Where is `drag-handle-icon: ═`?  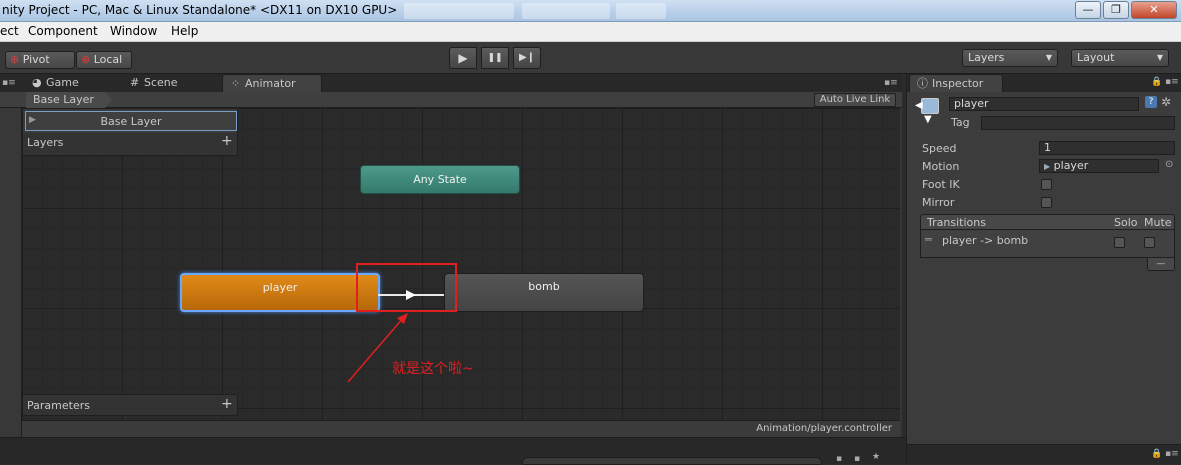
drag-handle-icon: ═ is located at coordinates (928, 239).